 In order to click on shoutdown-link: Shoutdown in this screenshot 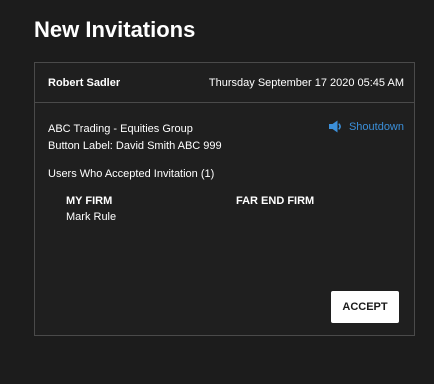, I will do `click(366, 126)`.